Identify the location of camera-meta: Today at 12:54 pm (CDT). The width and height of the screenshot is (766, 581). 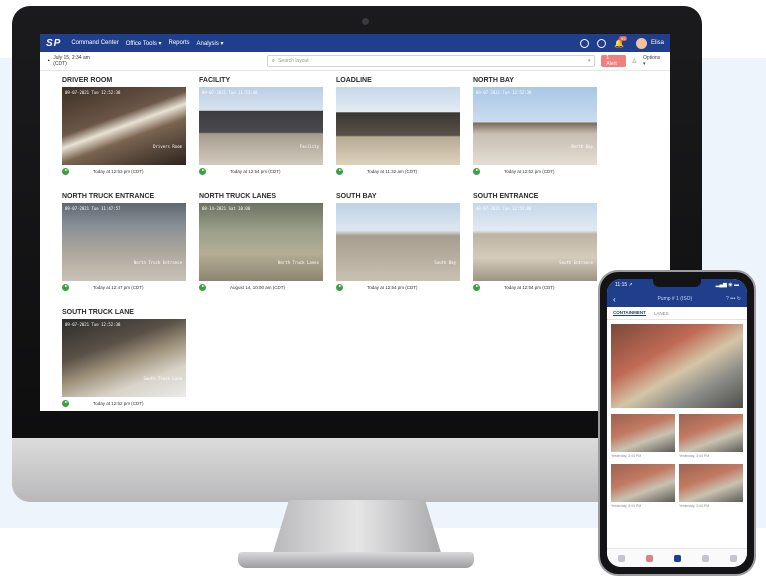
(261, 171).